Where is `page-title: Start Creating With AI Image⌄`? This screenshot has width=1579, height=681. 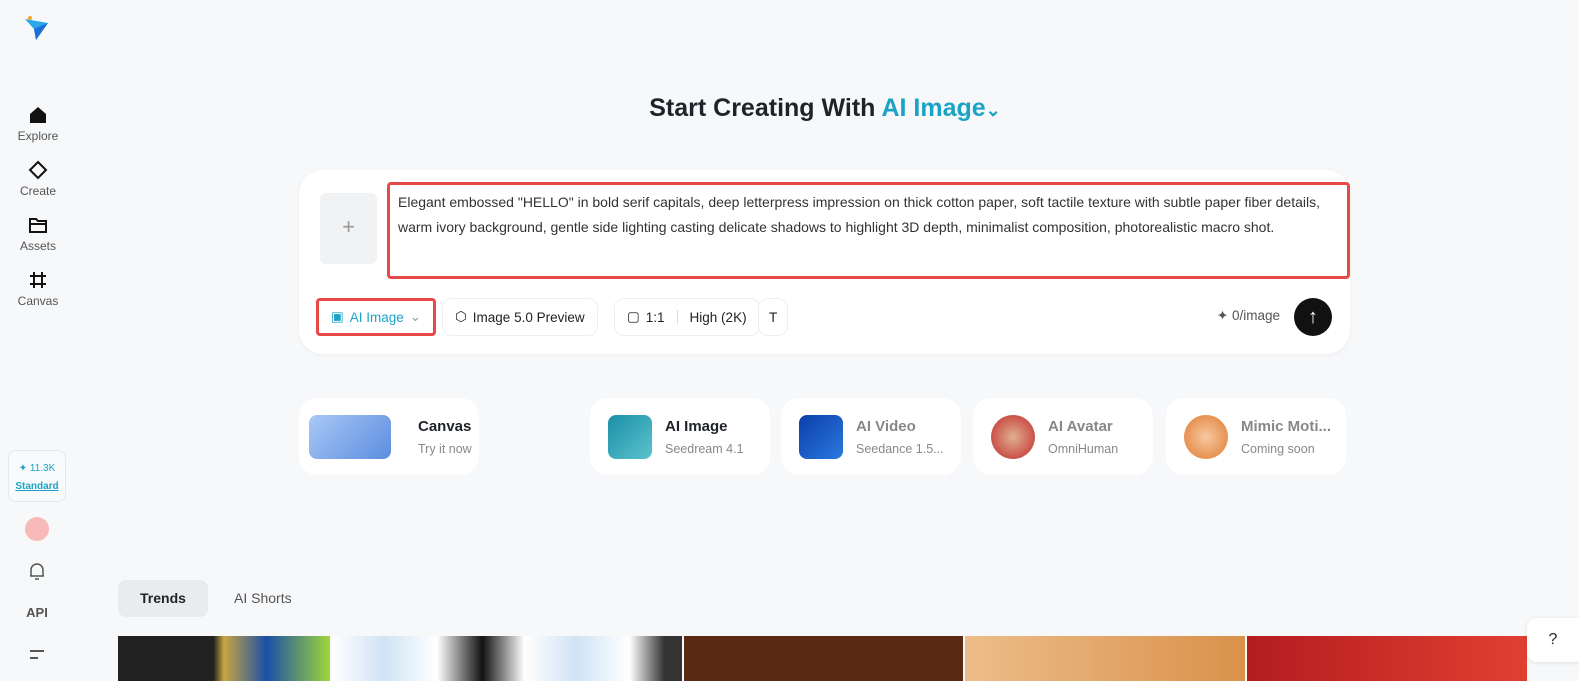
page-title: Start Creating With AI Image⌄ is located at coordinates (789, 108).